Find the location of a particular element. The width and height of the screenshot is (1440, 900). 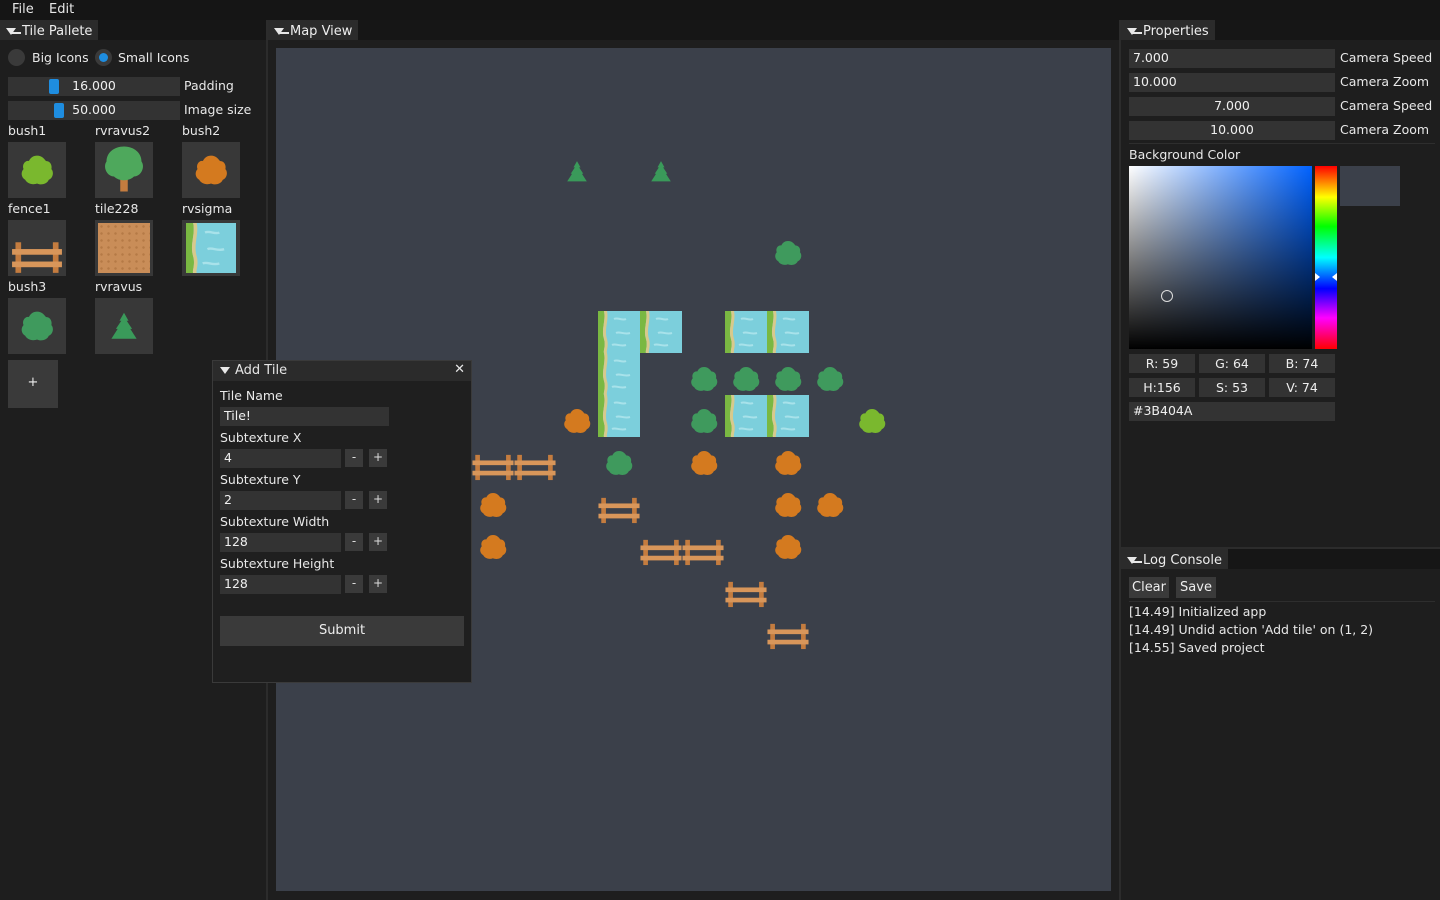

tile-bush1 is located at coordinates (37, 170).